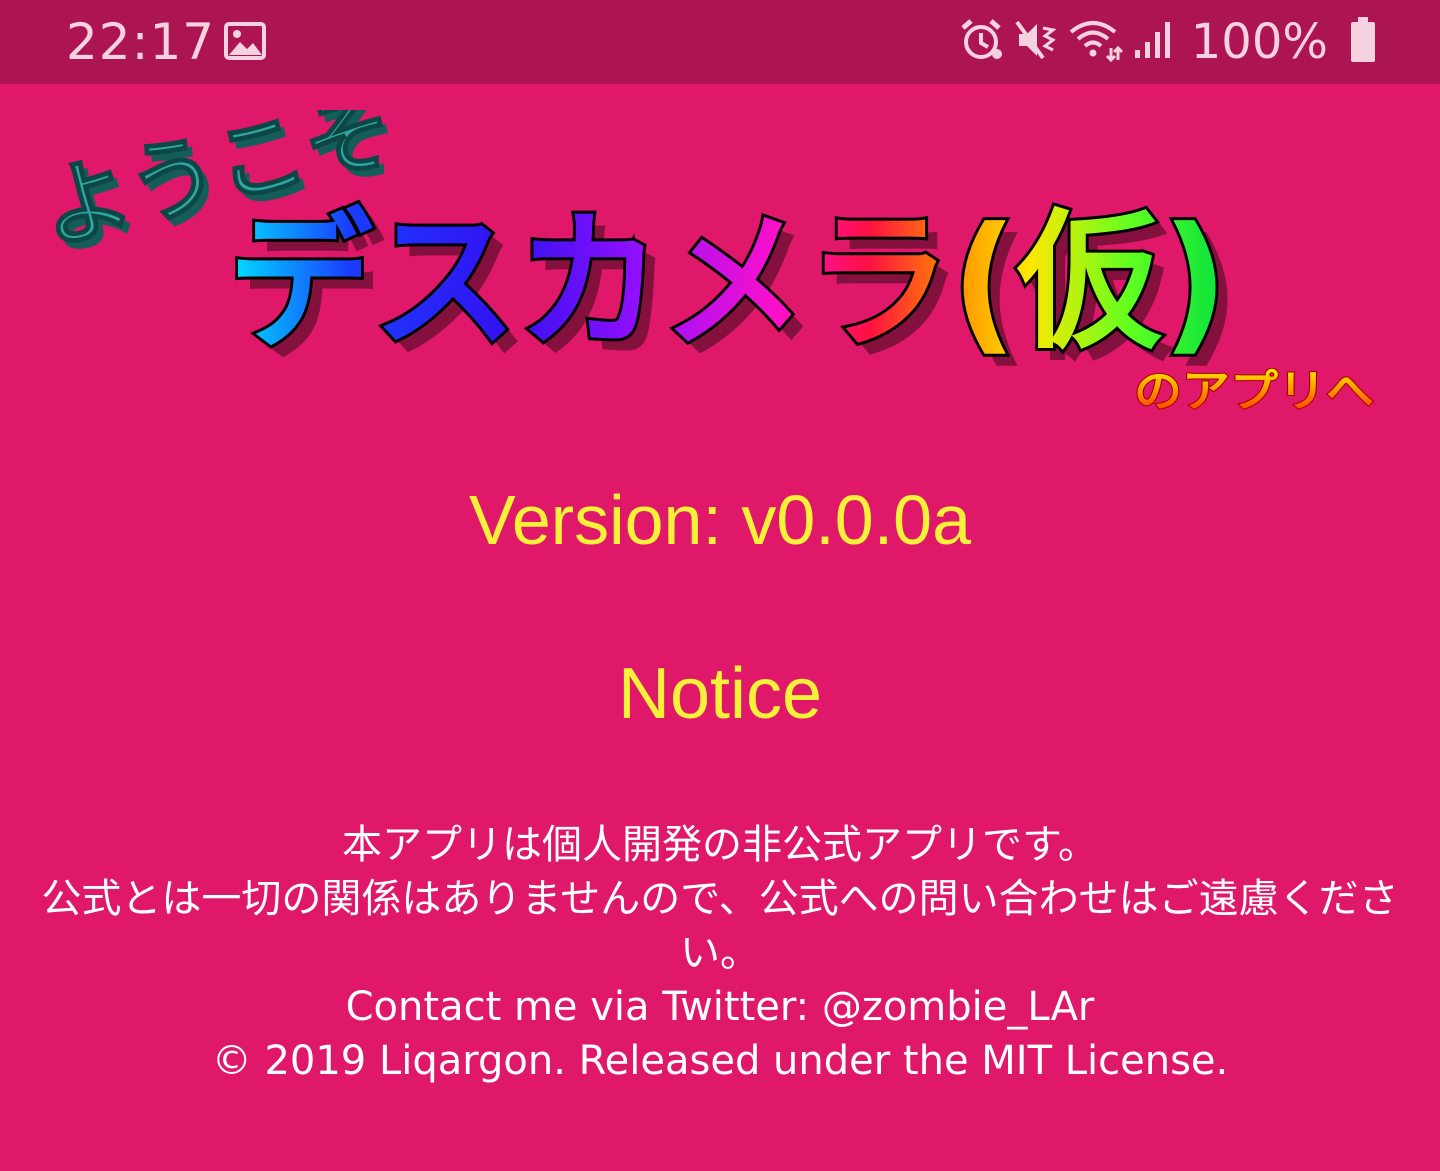  Describe the element at coordinates (245, 43) in the screenshot. I see `gallery-icon` at that location.